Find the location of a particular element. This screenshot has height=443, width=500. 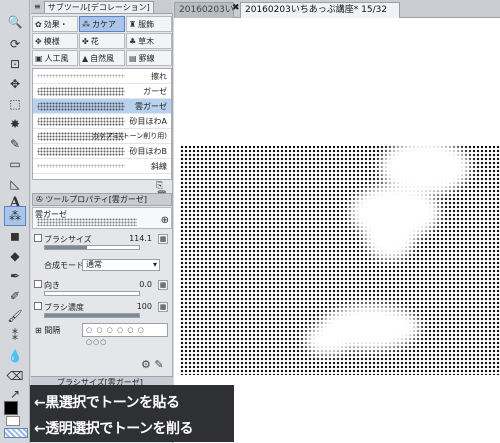

effect-icon: ✿ is located at coordinates (38, 24).